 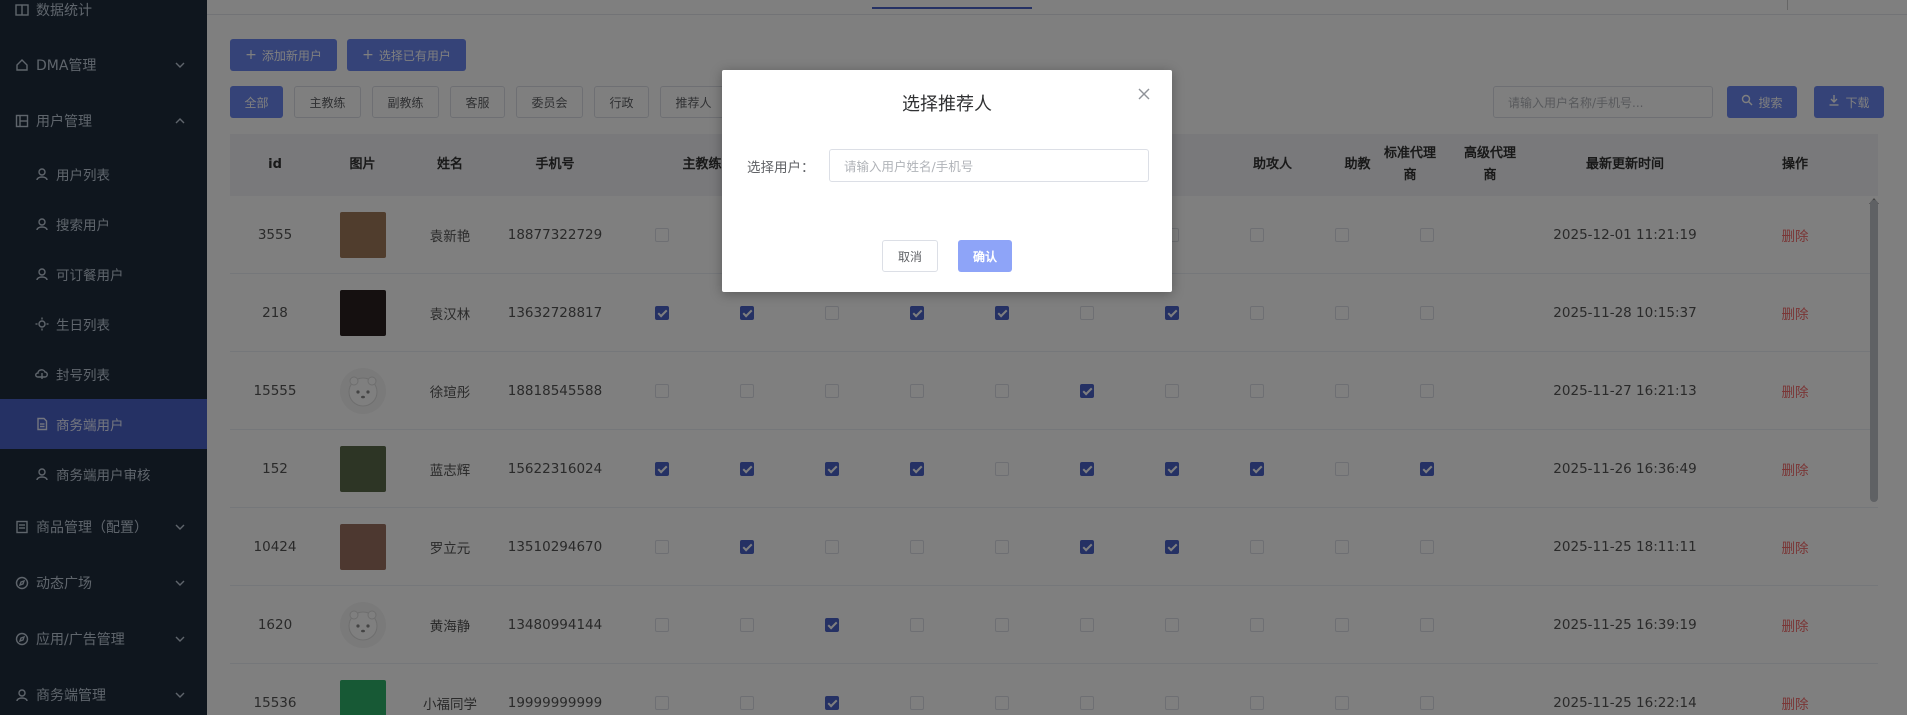 I want to click on close-icon, so click(x=1144, y=94).